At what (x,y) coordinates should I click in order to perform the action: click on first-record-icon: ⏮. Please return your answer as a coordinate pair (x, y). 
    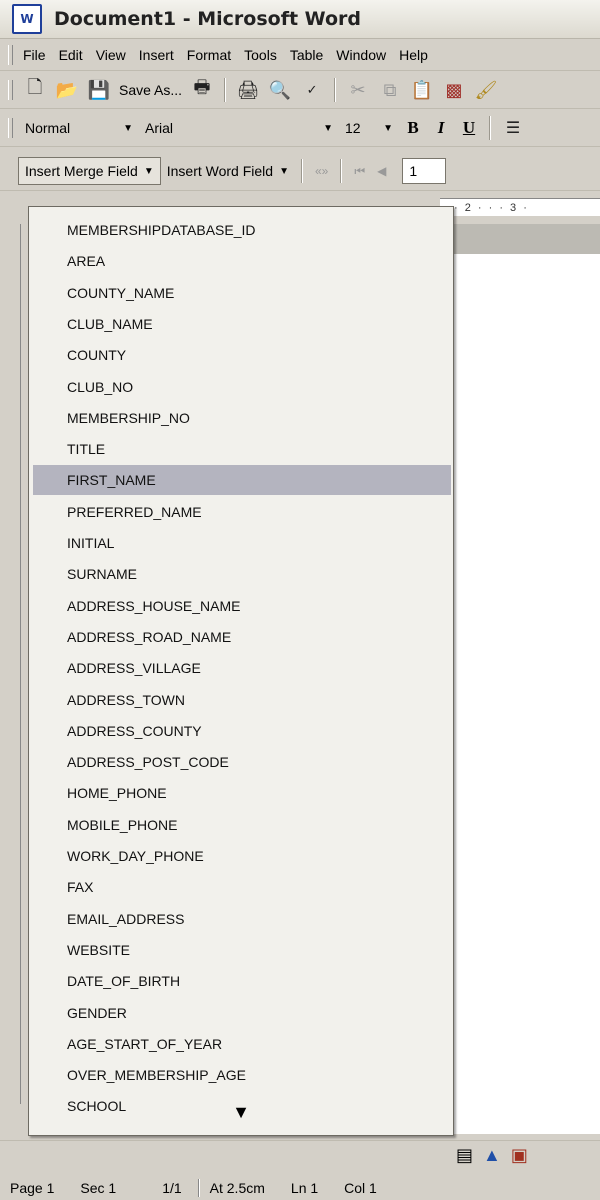
    Looking at the image, I should click on (359, 171).